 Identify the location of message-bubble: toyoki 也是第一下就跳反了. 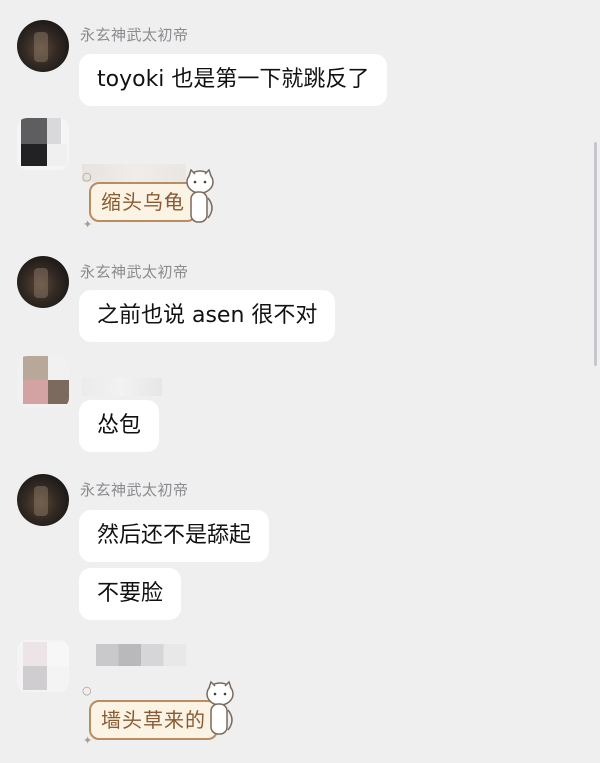
(233, 80).